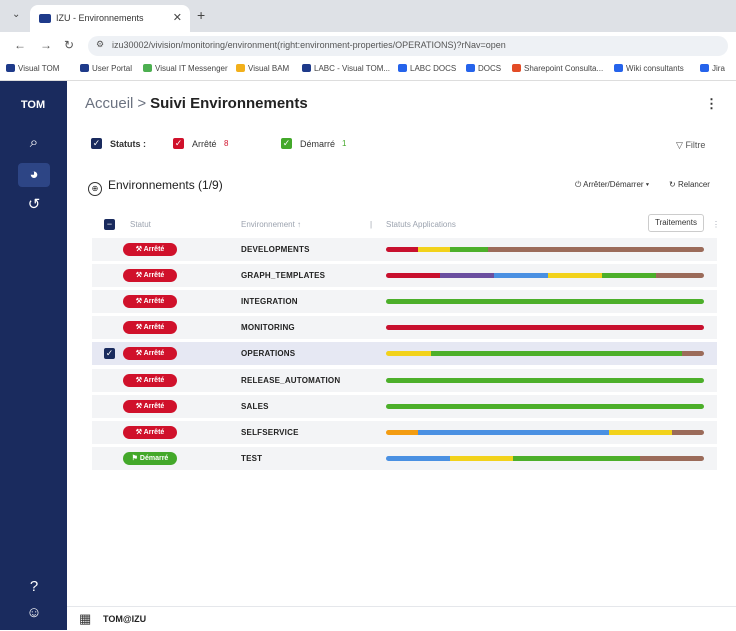 The width and height of the screenshot is (736, 631). What do you see at coordinates (672, 184) in the screenshot?
I see `restart-icon: ↻` at bounding box center [672, 184].